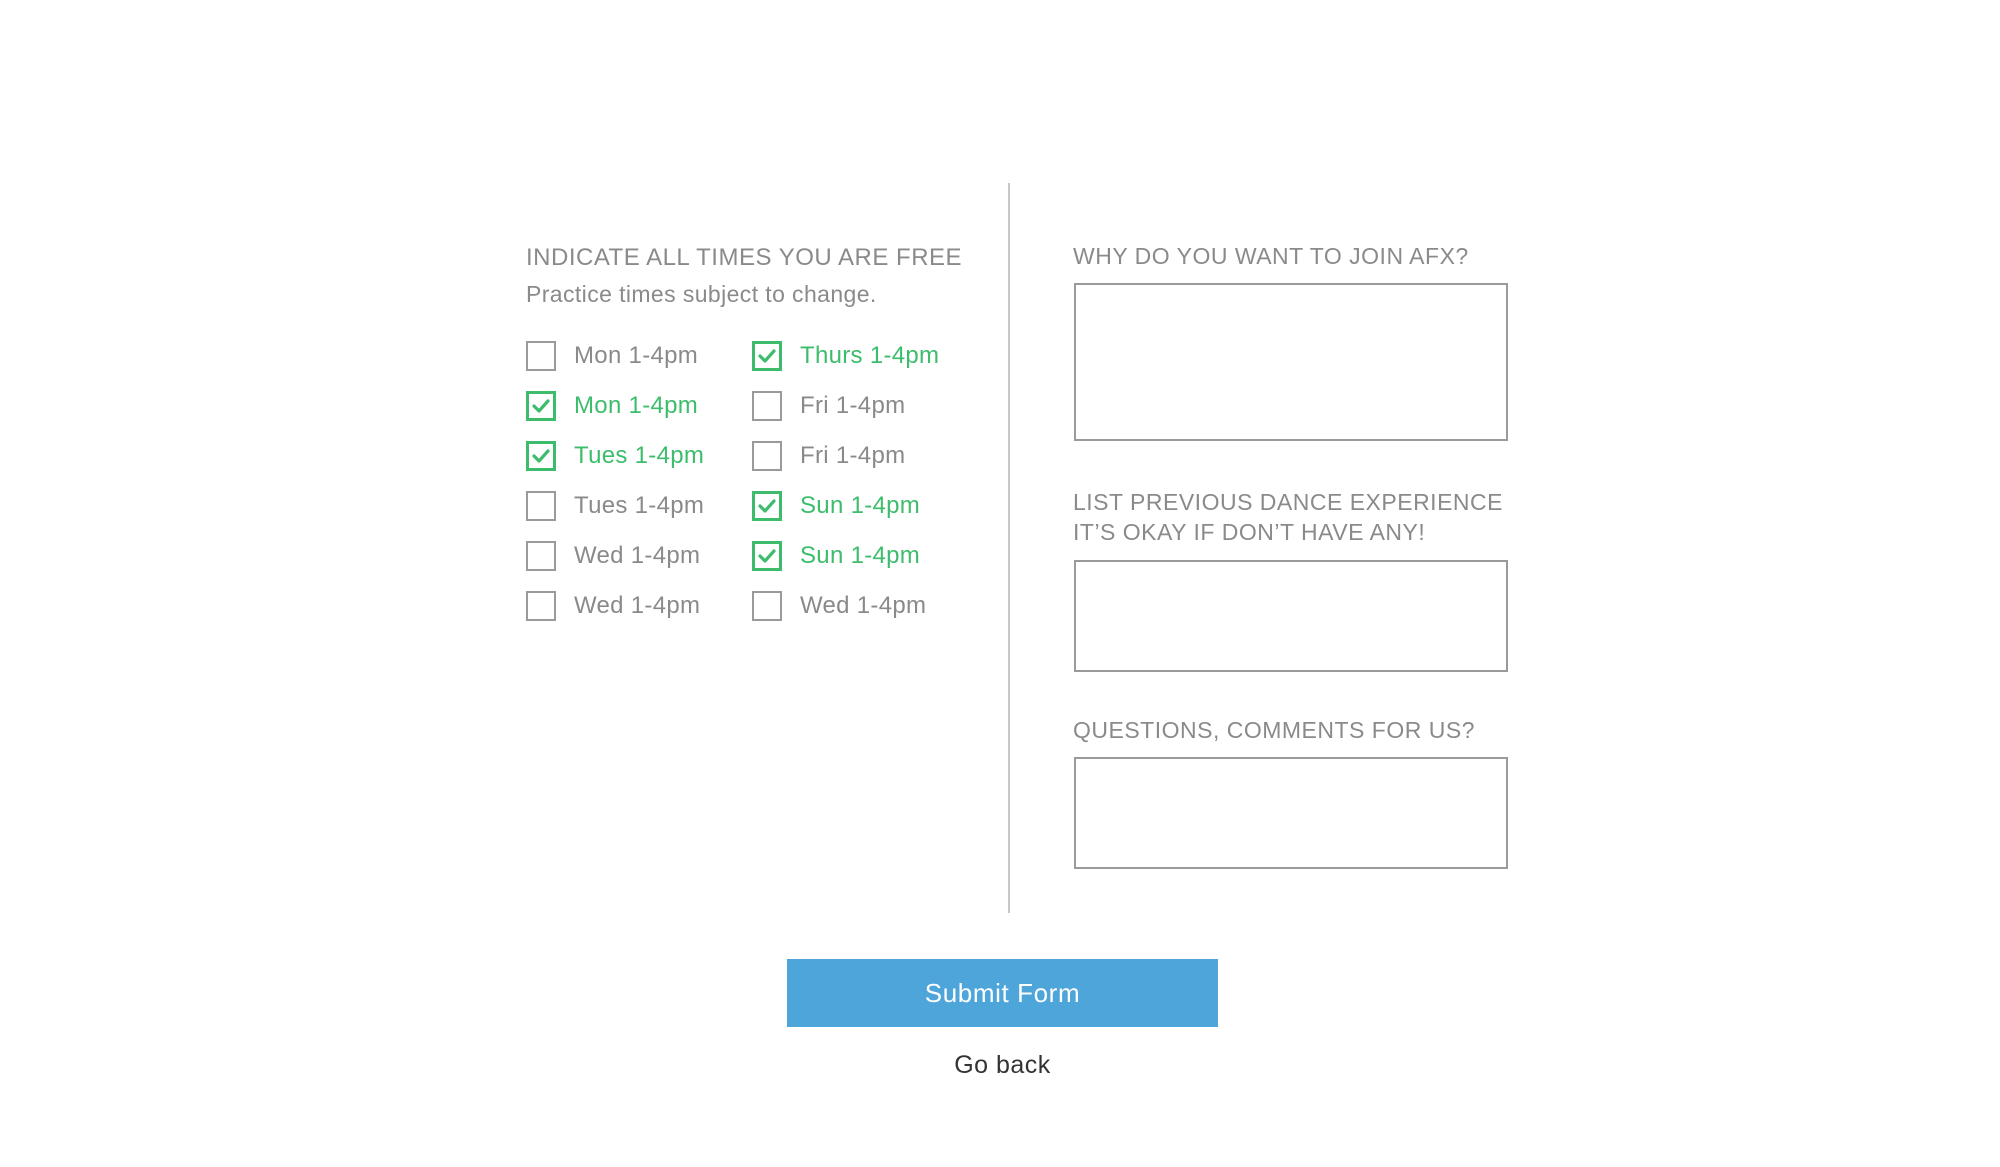 This screenshot has width=2000, height=1167. Describe the element at coordinates (1249, 532) in the screenshot. I see `experience-label-line2: IT’S OKAY IF DON’T HAVE ANY!` at that location.